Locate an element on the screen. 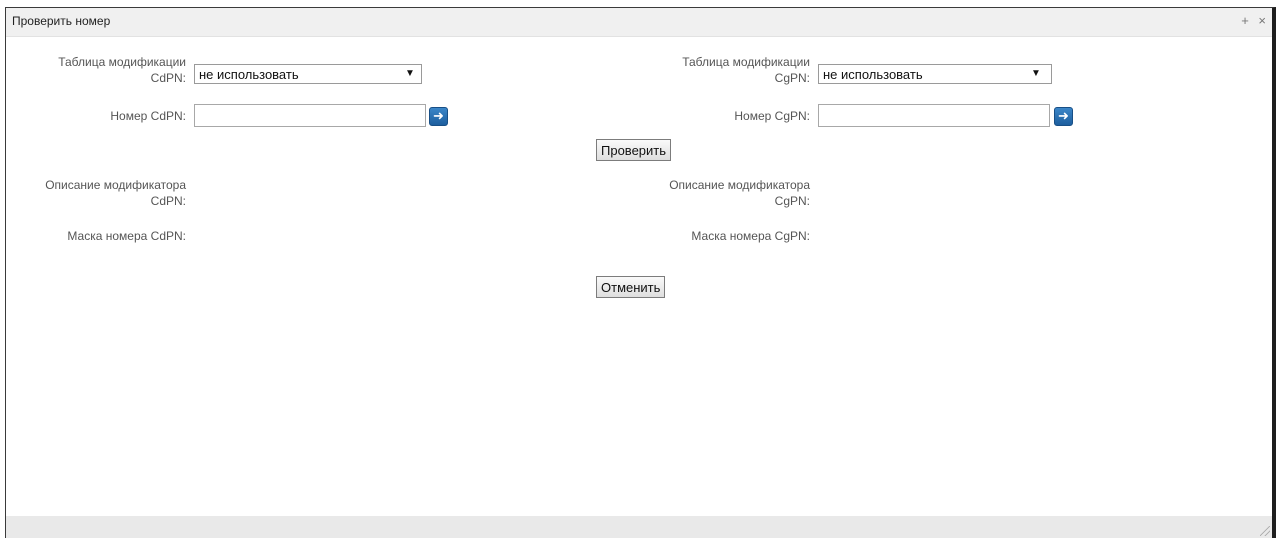 This screenshot has height=538, width=1281. dialog-titlebar: Проверить номер + × is located at coordinates (639, 22).